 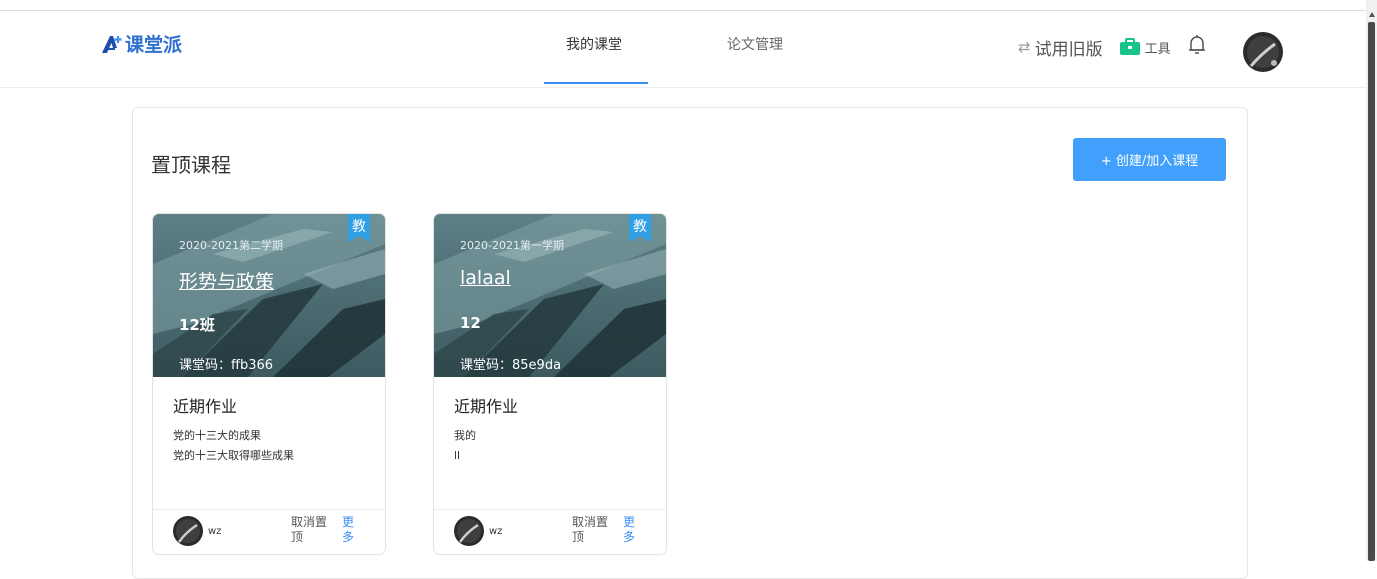 I want to click on tab-my-classroom: 我的课堂, so click(x=594, y=44).